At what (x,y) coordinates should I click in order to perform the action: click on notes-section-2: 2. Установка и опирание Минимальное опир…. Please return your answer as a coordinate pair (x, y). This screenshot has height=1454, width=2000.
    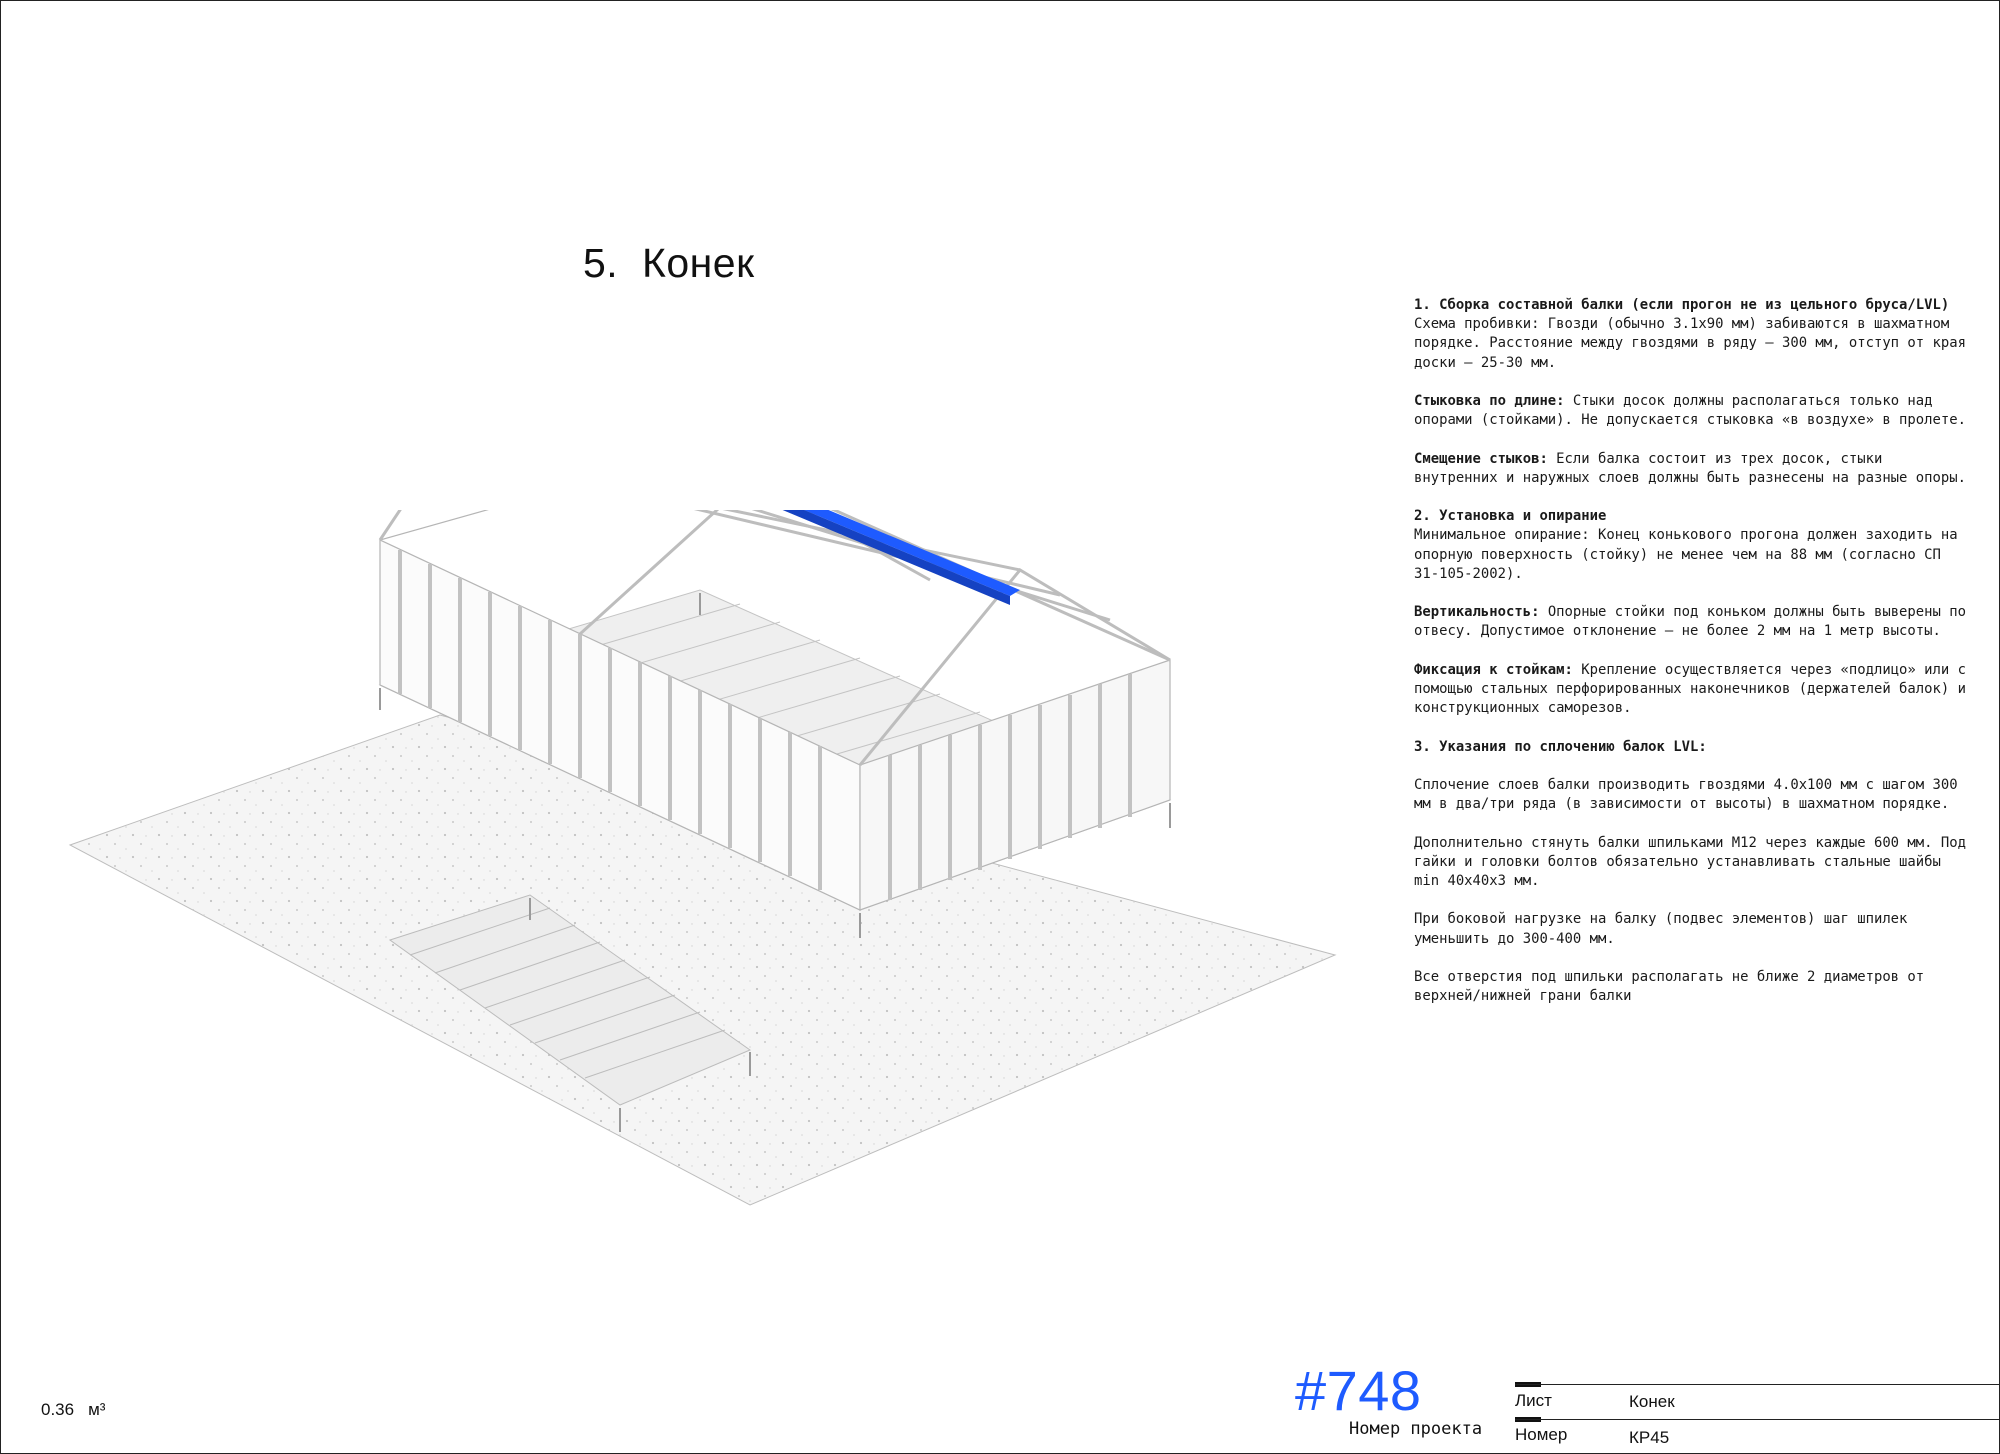
    Looking at the image, I should click on (1691, 545).